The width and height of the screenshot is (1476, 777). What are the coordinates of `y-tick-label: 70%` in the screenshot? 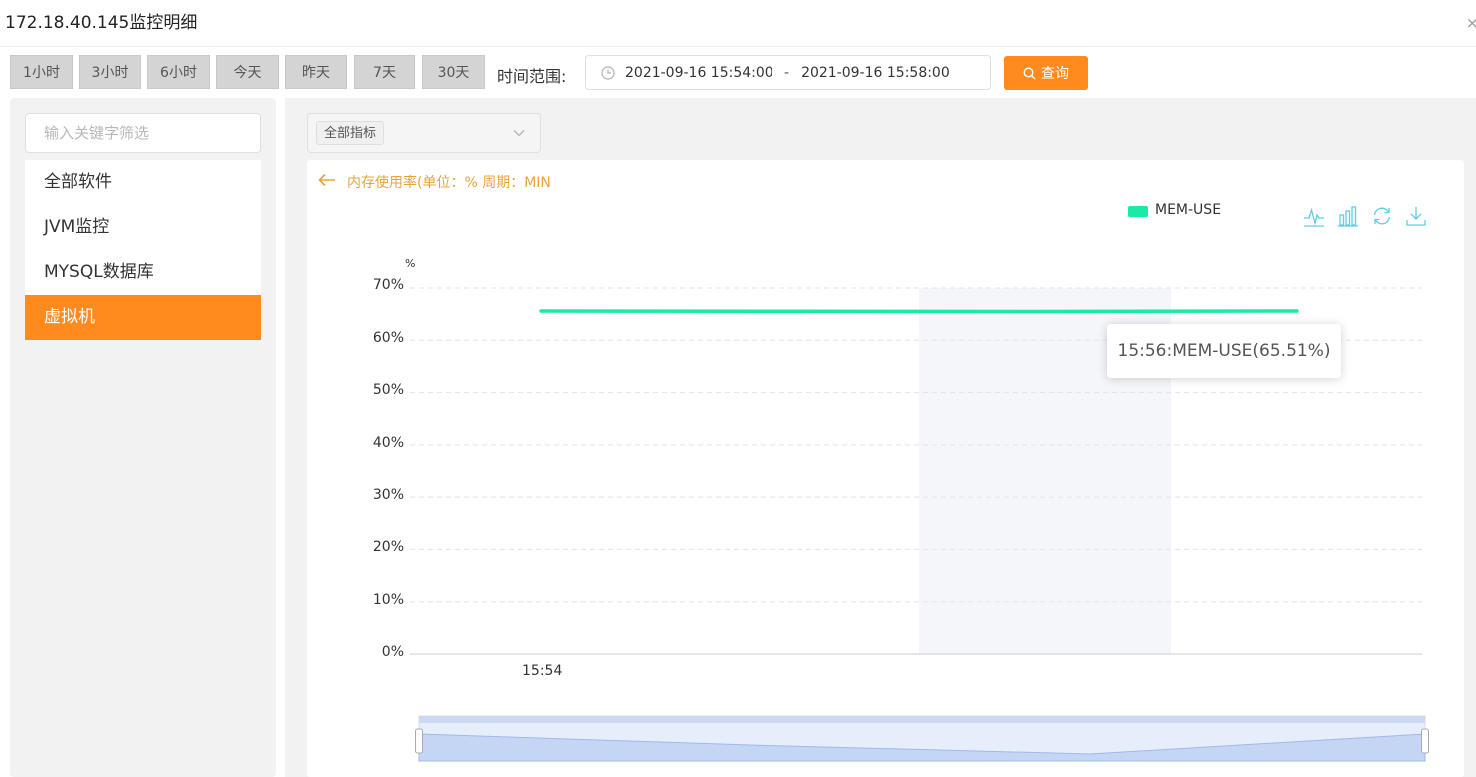 It's located at (388, 285).